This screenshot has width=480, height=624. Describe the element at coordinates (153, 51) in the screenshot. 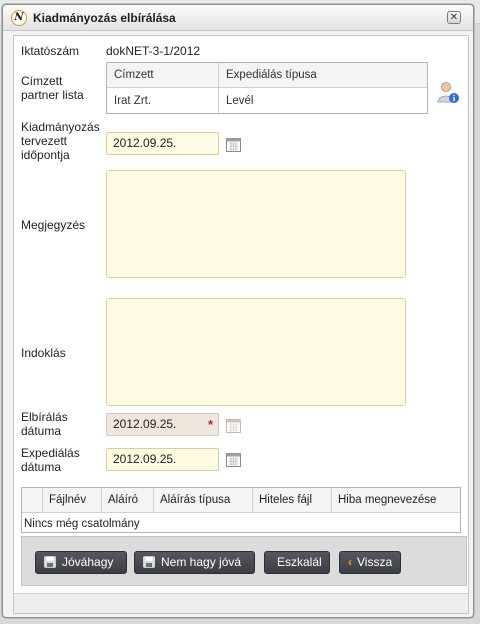

I see `iktatoszam-value: dokNET-3-1/2012` at that location.